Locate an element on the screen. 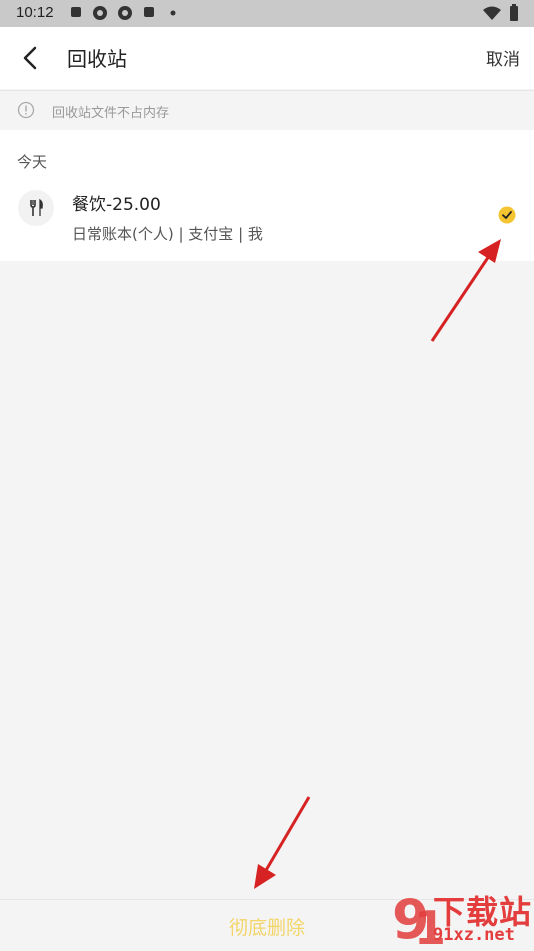 The width and height of the screenshot is (534, 951). info-circle-icon is located at coordinates (26, 110).